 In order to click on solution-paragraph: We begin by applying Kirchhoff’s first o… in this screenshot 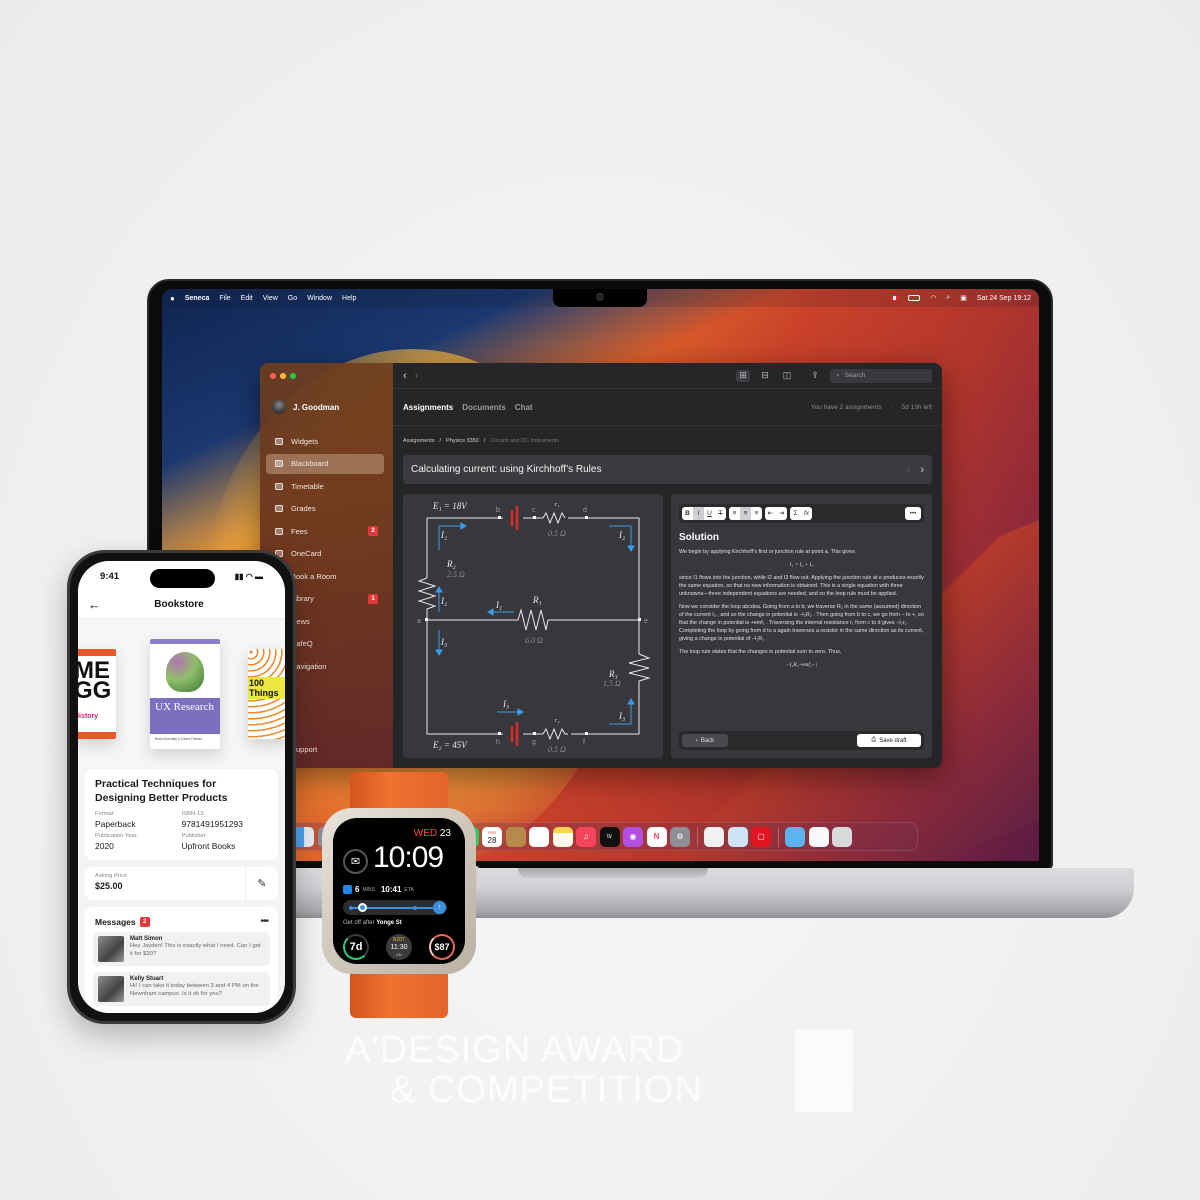, I will do `click(801, 552)`.